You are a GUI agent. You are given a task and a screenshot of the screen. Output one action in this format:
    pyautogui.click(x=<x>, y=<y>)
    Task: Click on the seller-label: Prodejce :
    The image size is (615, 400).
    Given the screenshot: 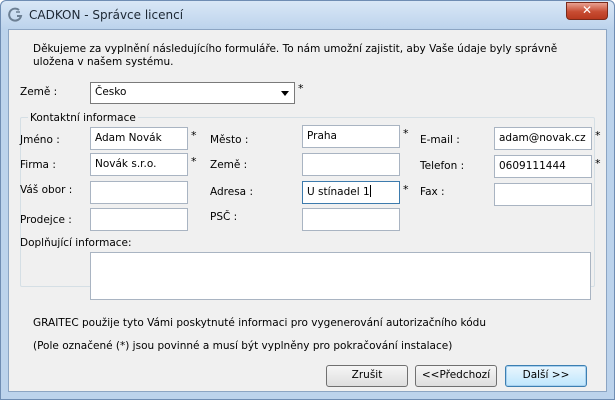 What is the action you would take?
    pyautogui.click(x=46, y=220)
    